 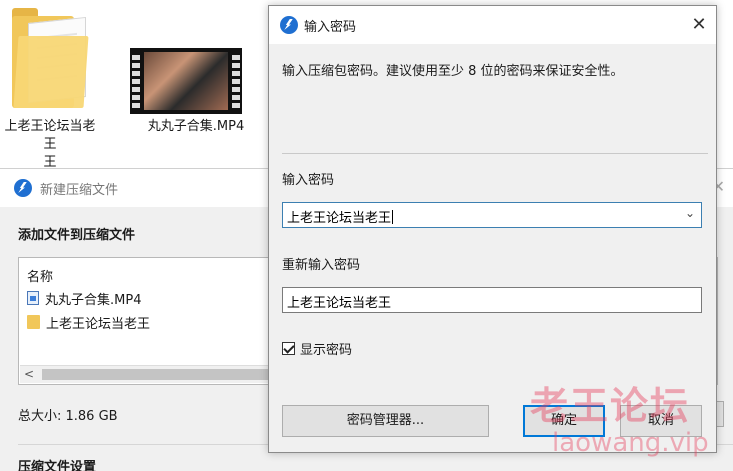 I want to click on password-dialog-titlebar: 输入密码 ✕, so click(x=492, y=25).